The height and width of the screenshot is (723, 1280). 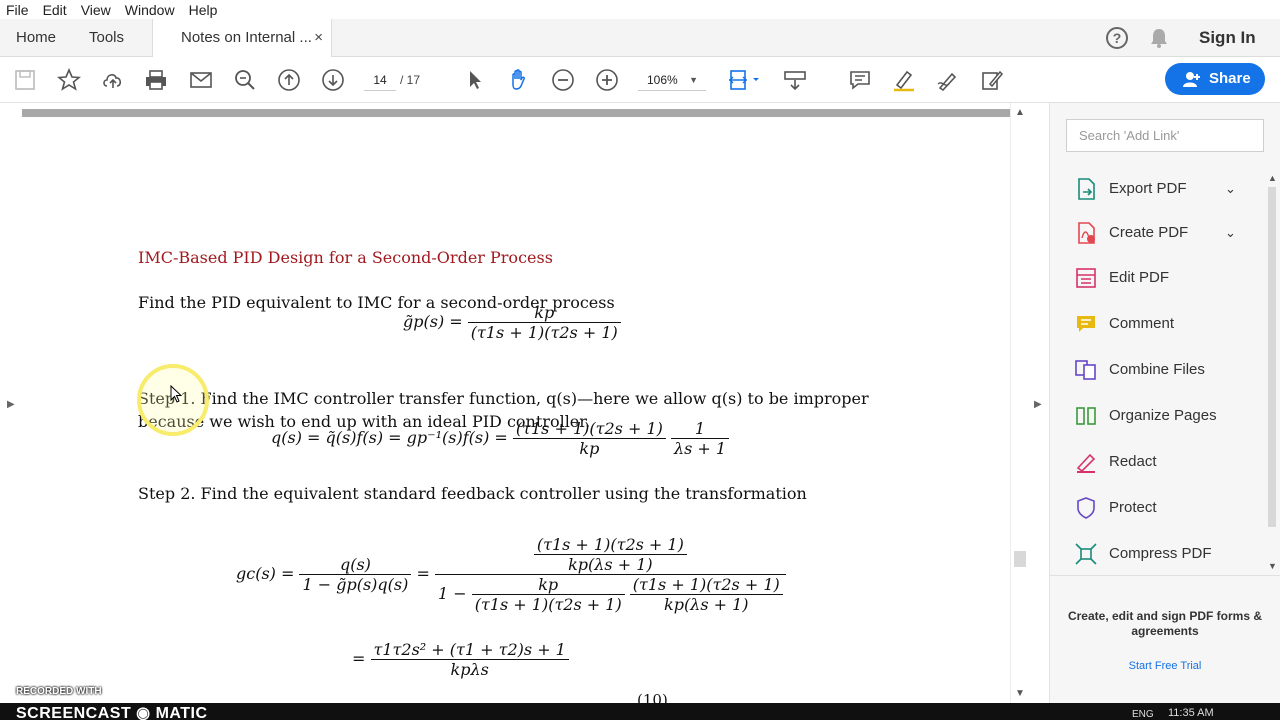 What do you see at coordinates (36, 38) in the screenshot?
I see `tab-home: Home` at bounding box center [36, 38].